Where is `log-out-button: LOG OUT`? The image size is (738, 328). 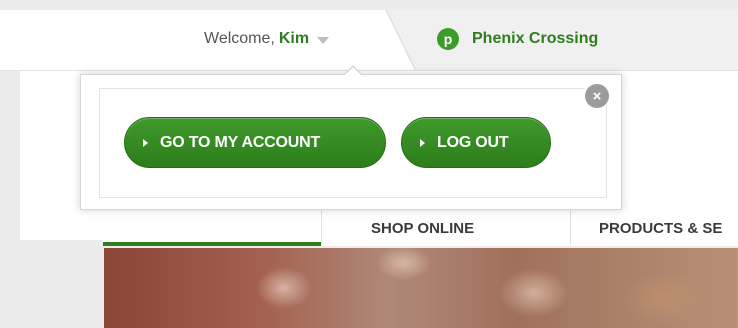 log-out-button: LOG OUT is located at coordinates (476, 142).